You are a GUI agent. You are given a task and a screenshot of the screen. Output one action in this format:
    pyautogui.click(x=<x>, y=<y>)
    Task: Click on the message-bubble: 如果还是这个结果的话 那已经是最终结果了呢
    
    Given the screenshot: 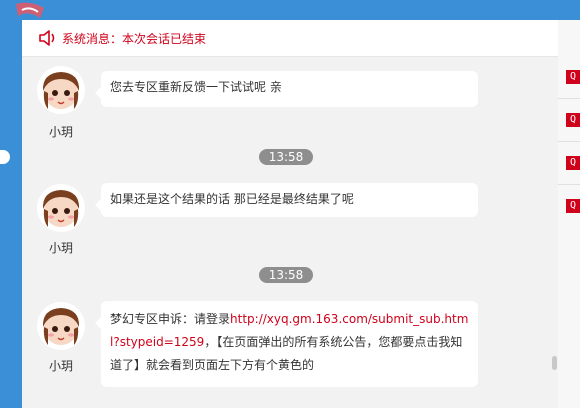 What is the action you would take?
    pyautogui.click(x=286, y=200)
    